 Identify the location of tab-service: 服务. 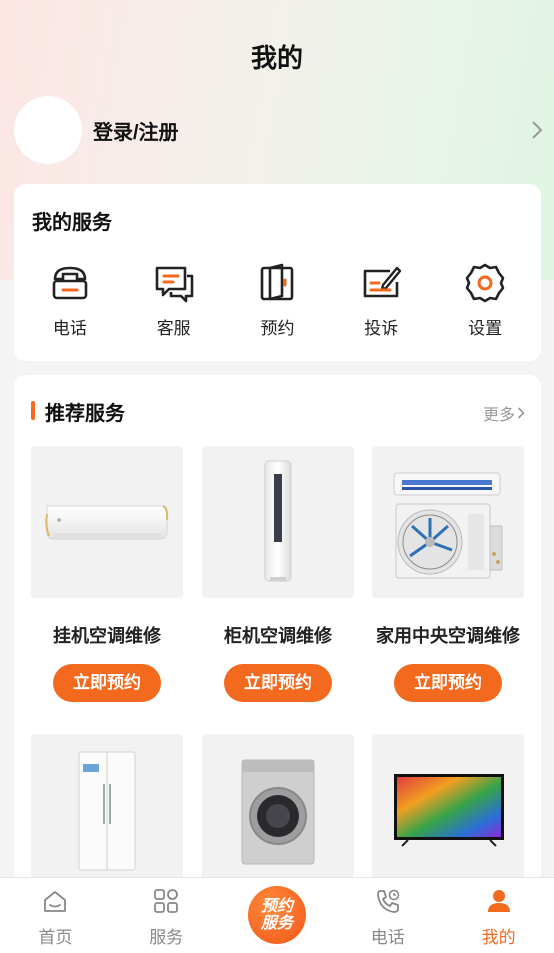
(166, 915).